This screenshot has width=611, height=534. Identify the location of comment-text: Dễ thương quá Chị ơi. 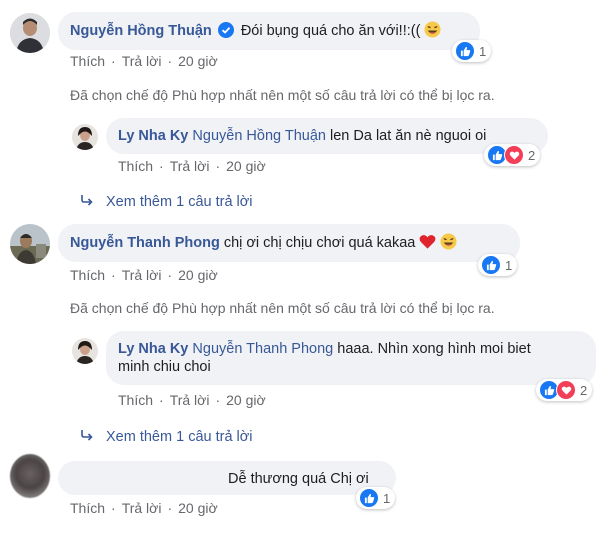
(298, 479).